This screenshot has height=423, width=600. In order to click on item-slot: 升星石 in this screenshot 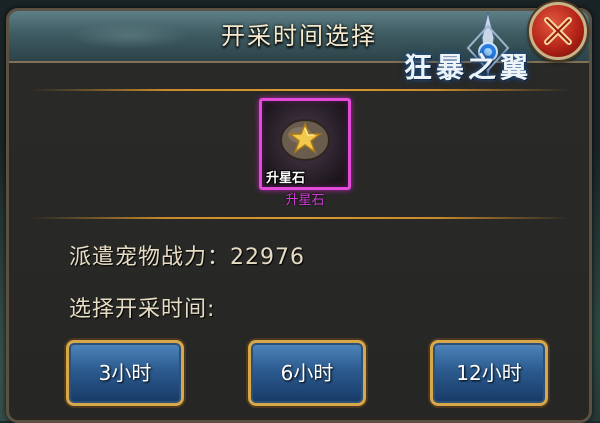, I will do `click(305, 144)`.